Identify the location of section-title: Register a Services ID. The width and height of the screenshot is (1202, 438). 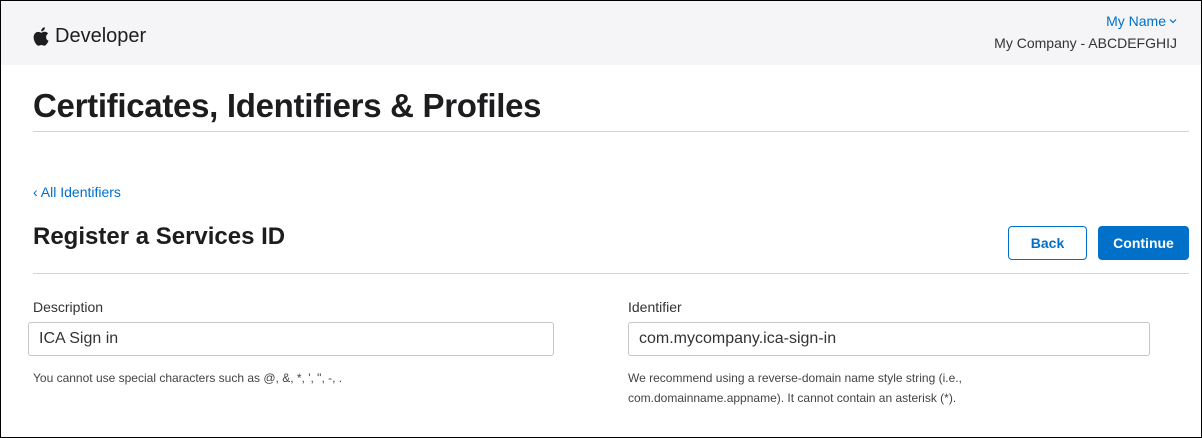
(159, 236).